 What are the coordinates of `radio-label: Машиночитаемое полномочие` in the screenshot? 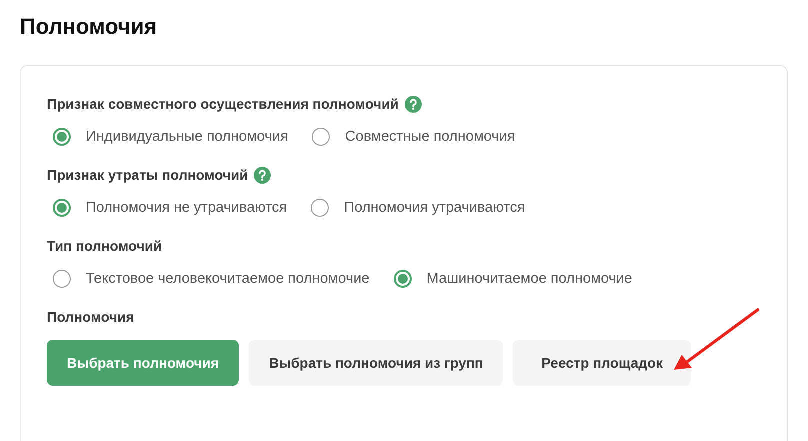 It's located at (529, 279).